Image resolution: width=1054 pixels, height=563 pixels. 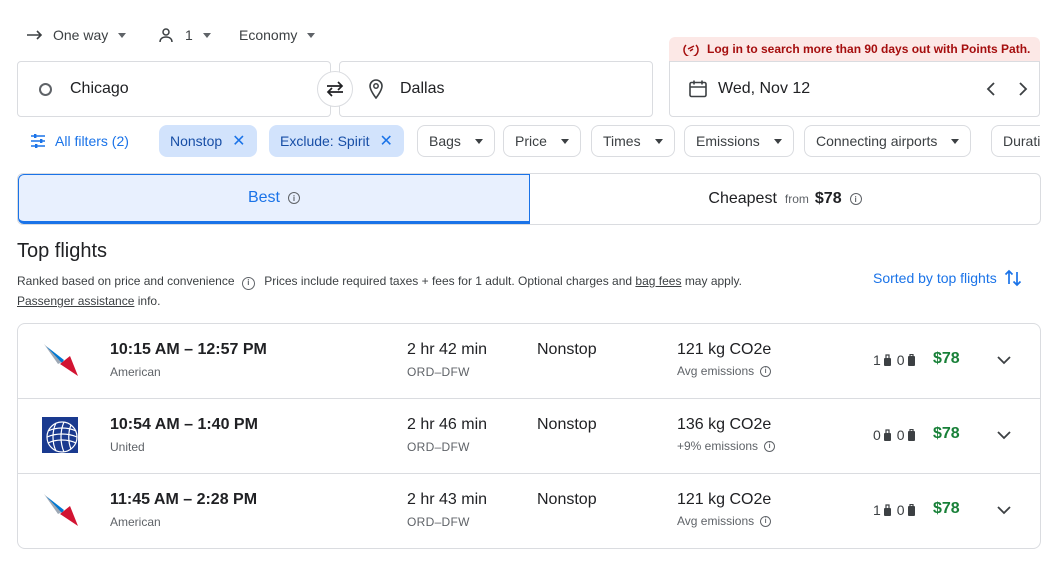 I want to click on sort-button: Sorted by top flights, so click(x=947, y=278).